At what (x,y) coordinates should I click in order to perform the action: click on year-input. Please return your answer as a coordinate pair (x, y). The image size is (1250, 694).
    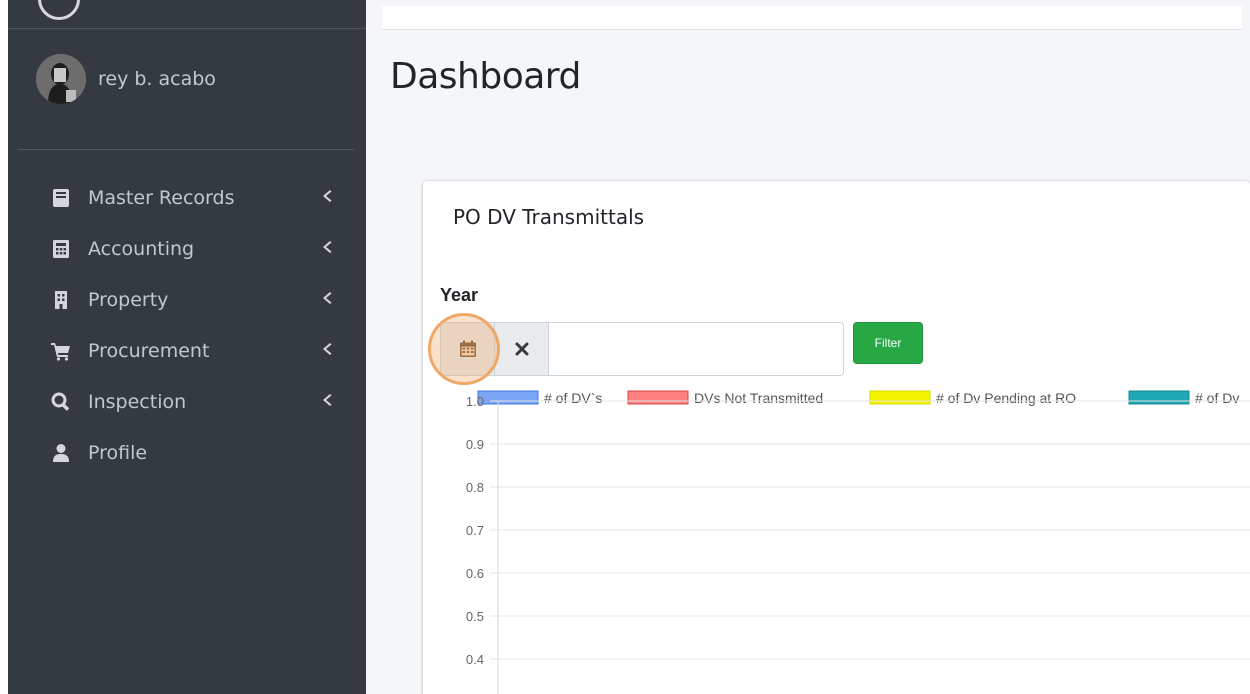
    Looking at the image, I should click on (696, 349).